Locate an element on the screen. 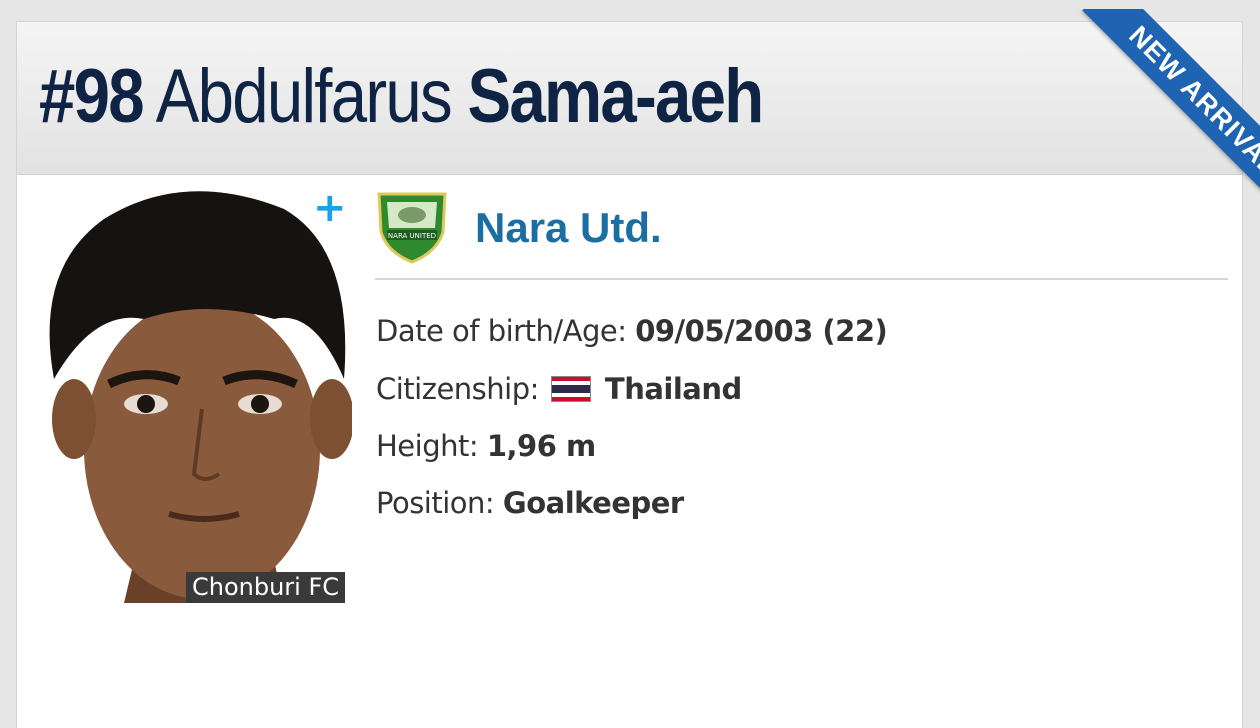 This screenshot has height=728, width=1260. dob-value: 09/05/2003 (22) is located at coordinates (761, 331).